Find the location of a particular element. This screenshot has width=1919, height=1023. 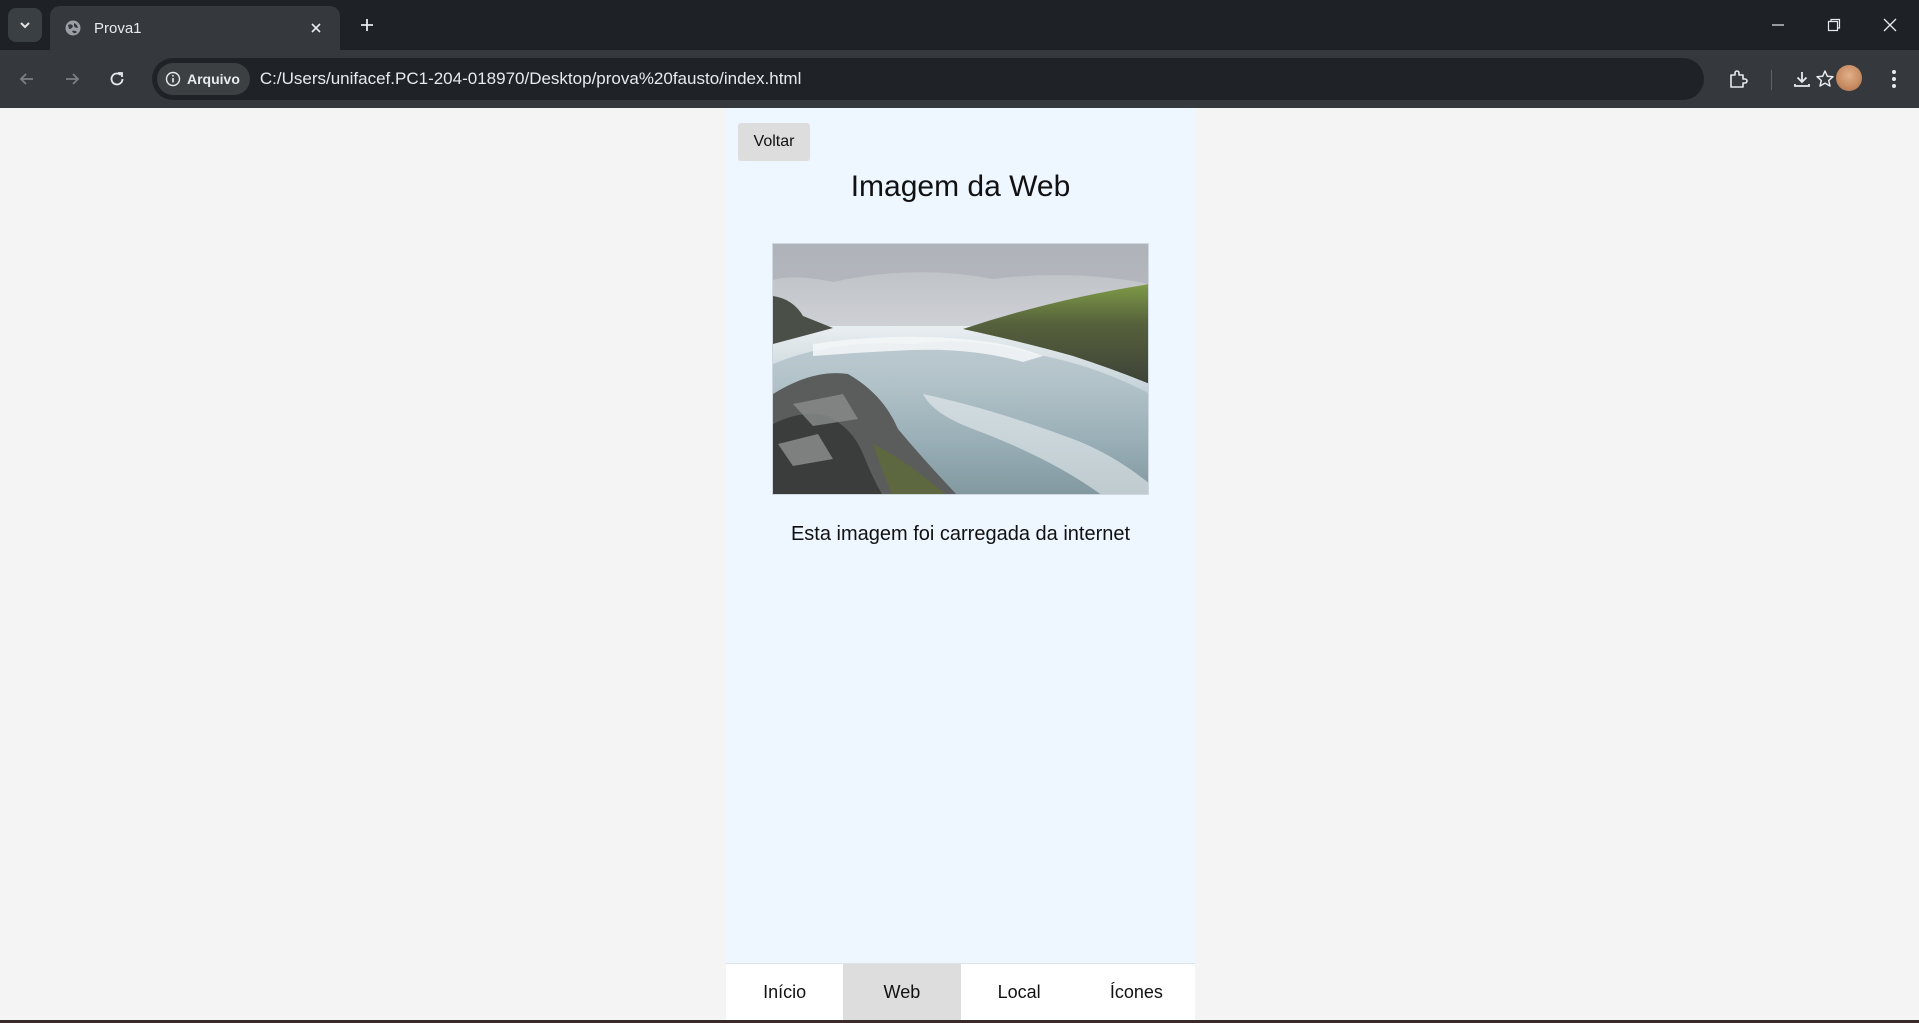

tab-search-button is located at coordinates (25, 25).